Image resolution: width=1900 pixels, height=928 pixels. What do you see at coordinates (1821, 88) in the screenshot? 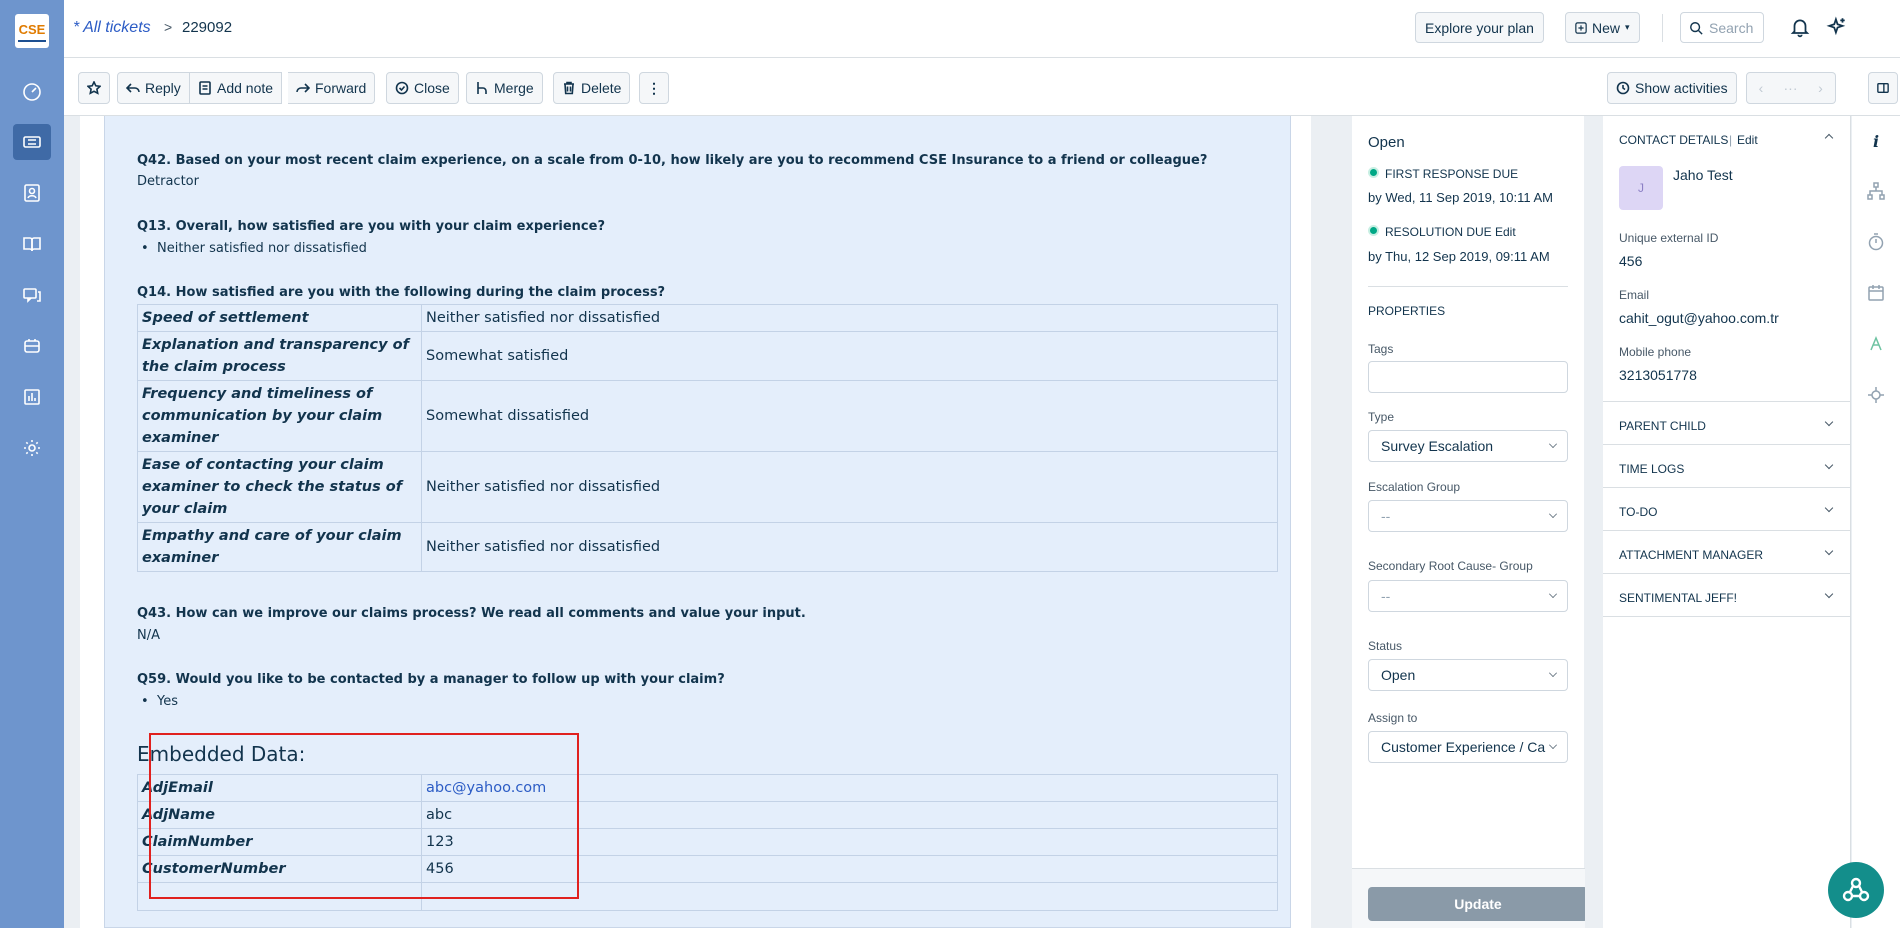
I see `next-ticket-button: ›` at bounding box center [1821, 88].